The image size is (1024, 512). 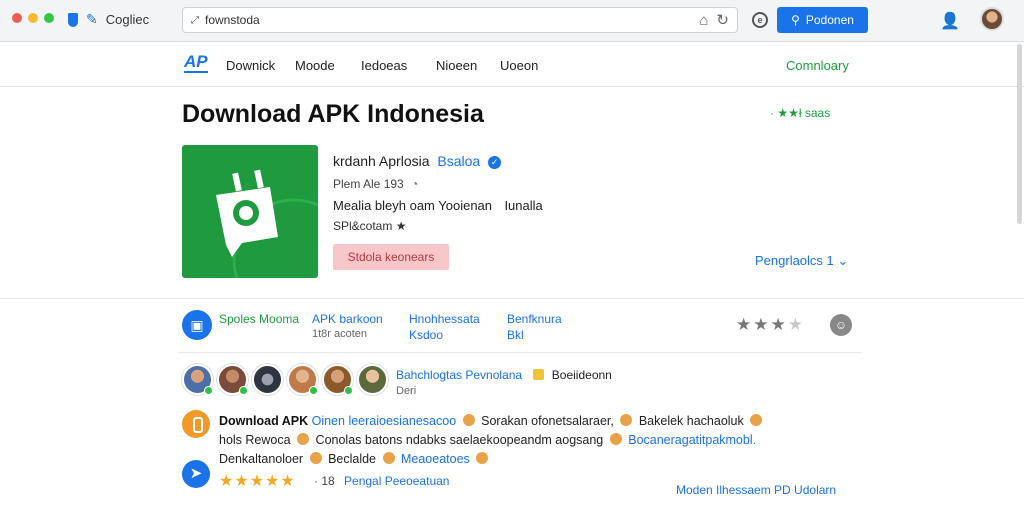 What do you see at coordinates (539, 374) in the screenshot?
I see `tag-icon` at bounding box center [539, 374].